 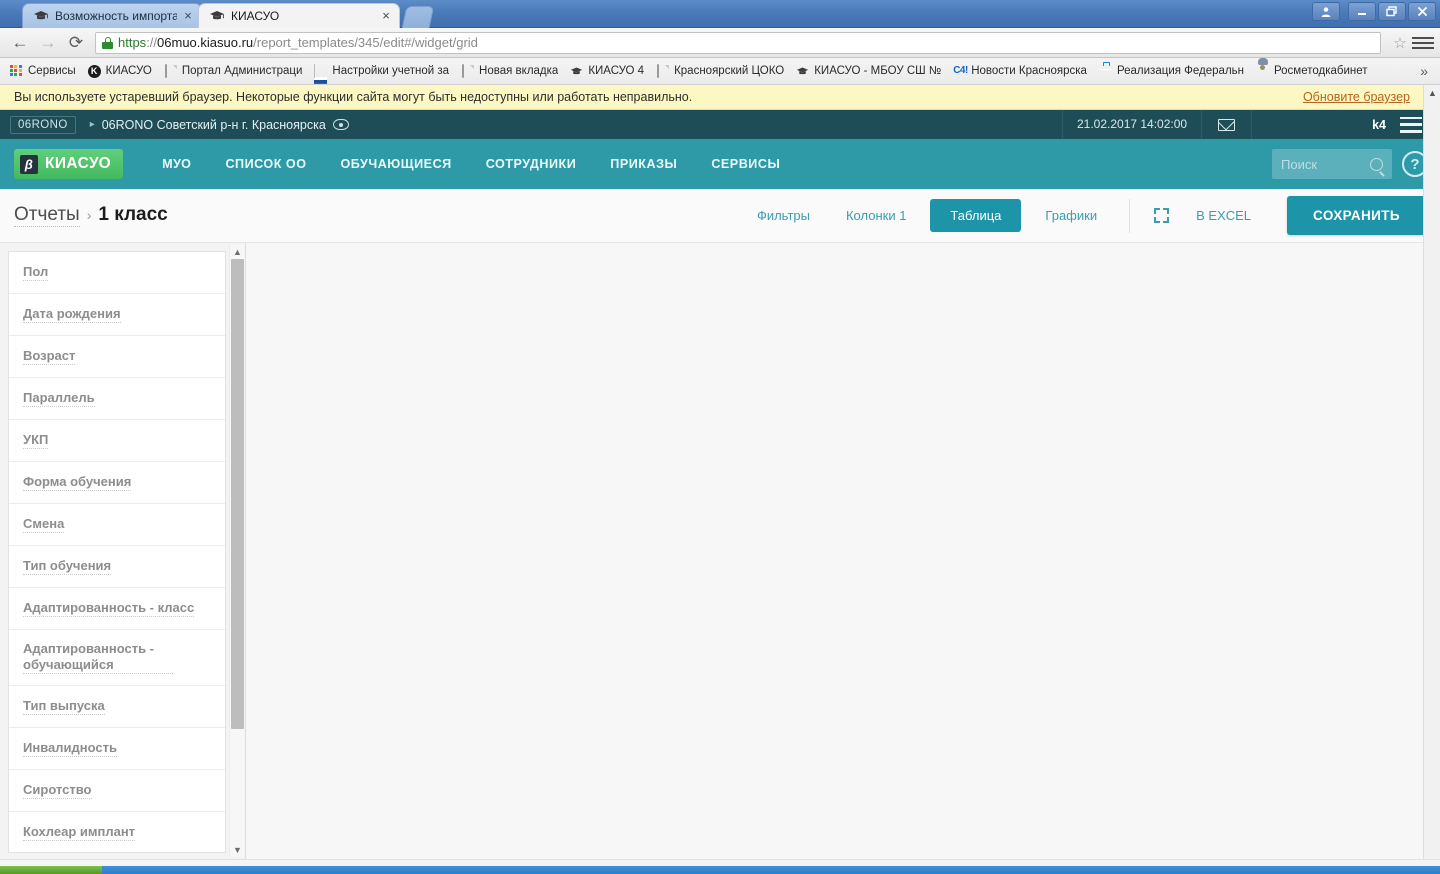 I want to click on columns-button: Колонки 1, so click(x=876, y=215).